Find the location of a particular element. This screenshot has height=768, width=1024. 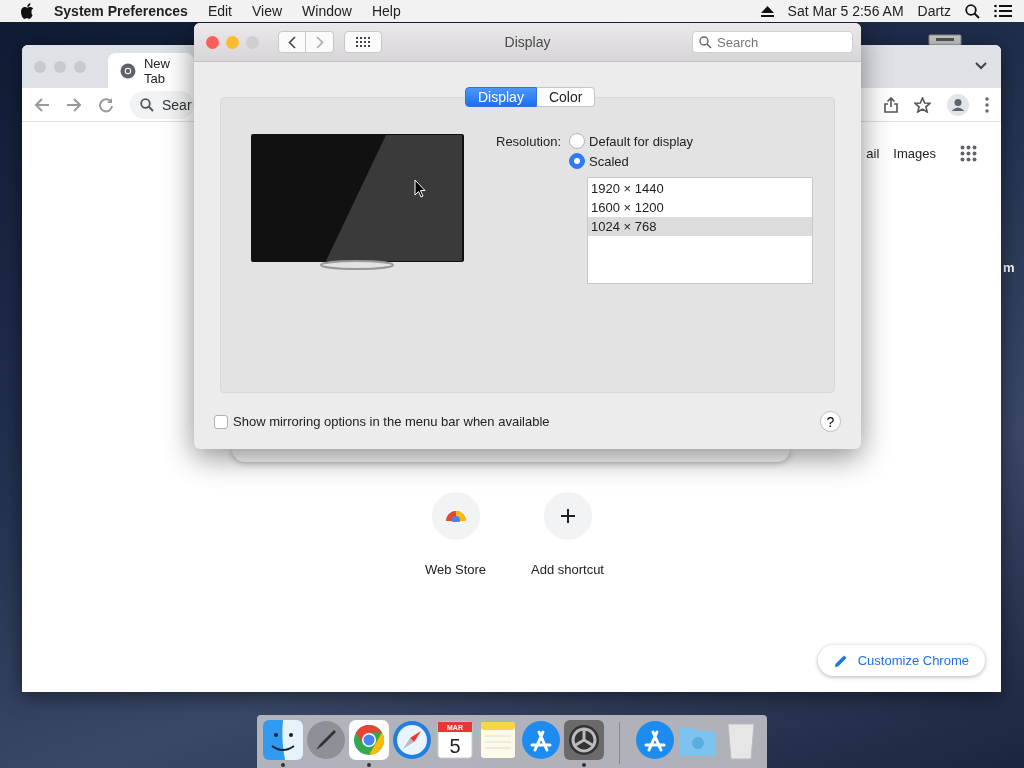

rainbow-icon is located at coordinates (455, 516).